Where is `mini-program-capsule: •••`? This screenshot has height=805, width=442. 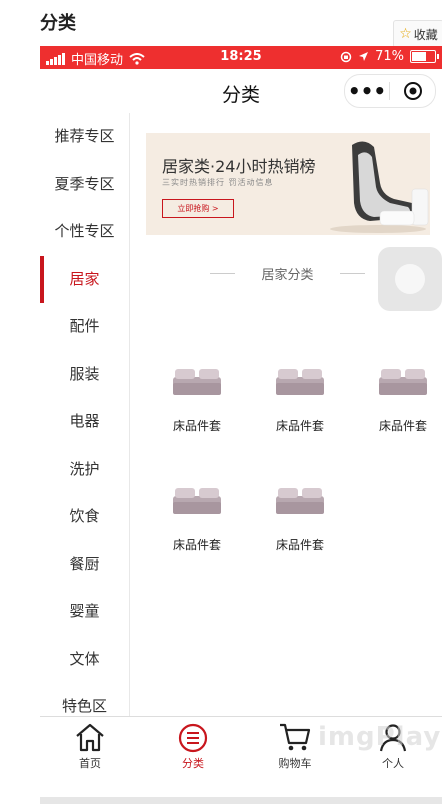 mini-program-capsule: ••• is located at coordinates (390, 91).